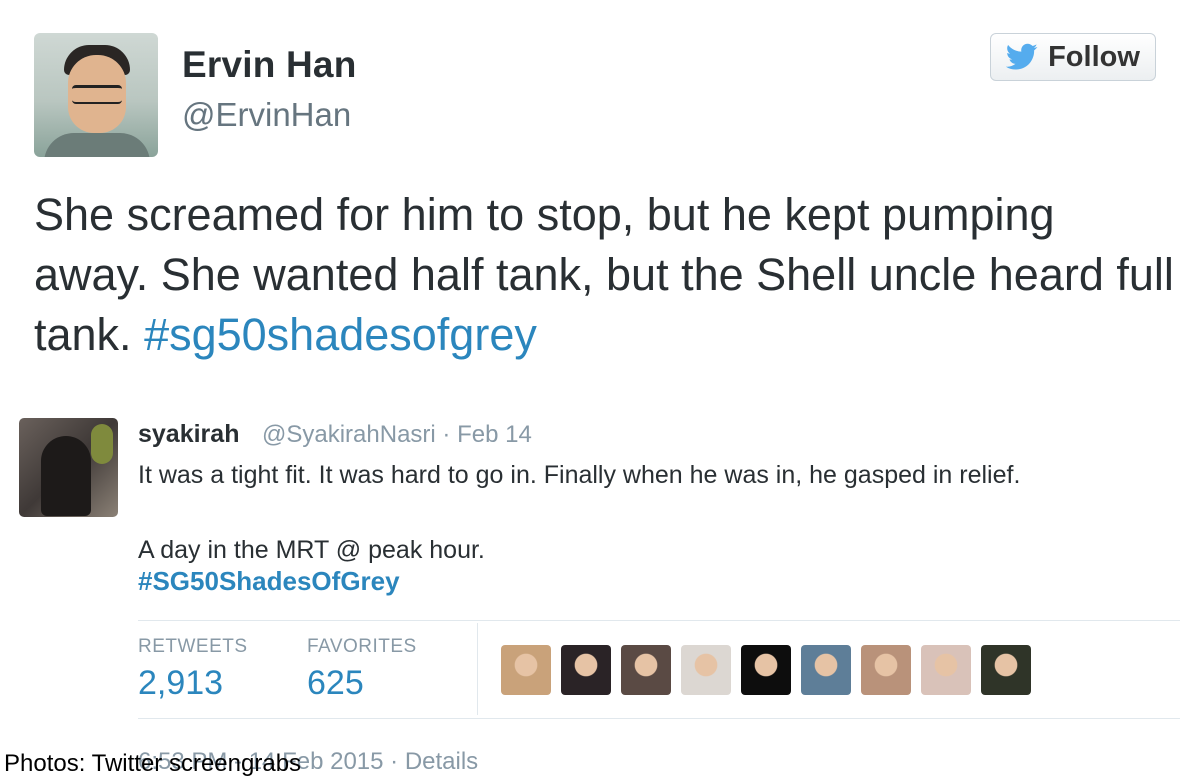 The width and height of the screenshot is (1200, 781). What do you see at coordinates (659, 718) in the screenshot?
I see `stats-divider-bottom` at bounding box center [659, 718].